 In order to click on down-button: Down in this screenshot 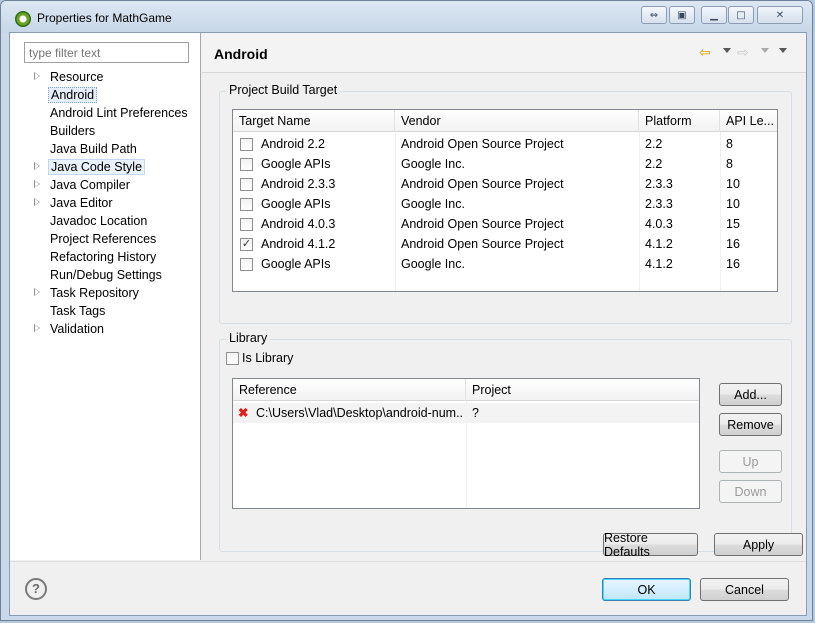, I will do `click(750, 491)`.